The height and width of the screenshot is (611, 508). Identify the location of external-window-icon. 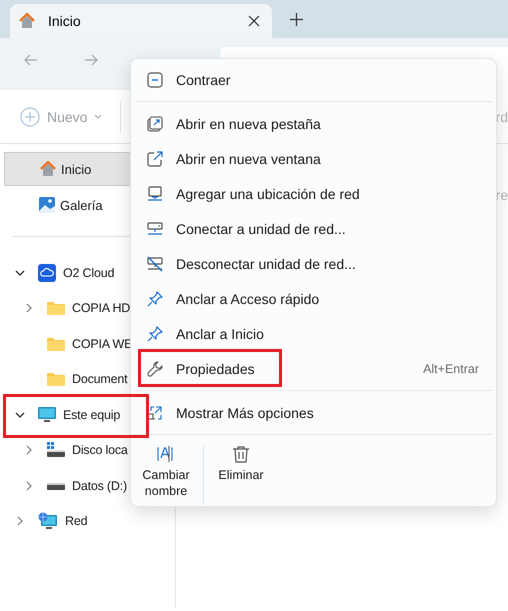
(155, 158).